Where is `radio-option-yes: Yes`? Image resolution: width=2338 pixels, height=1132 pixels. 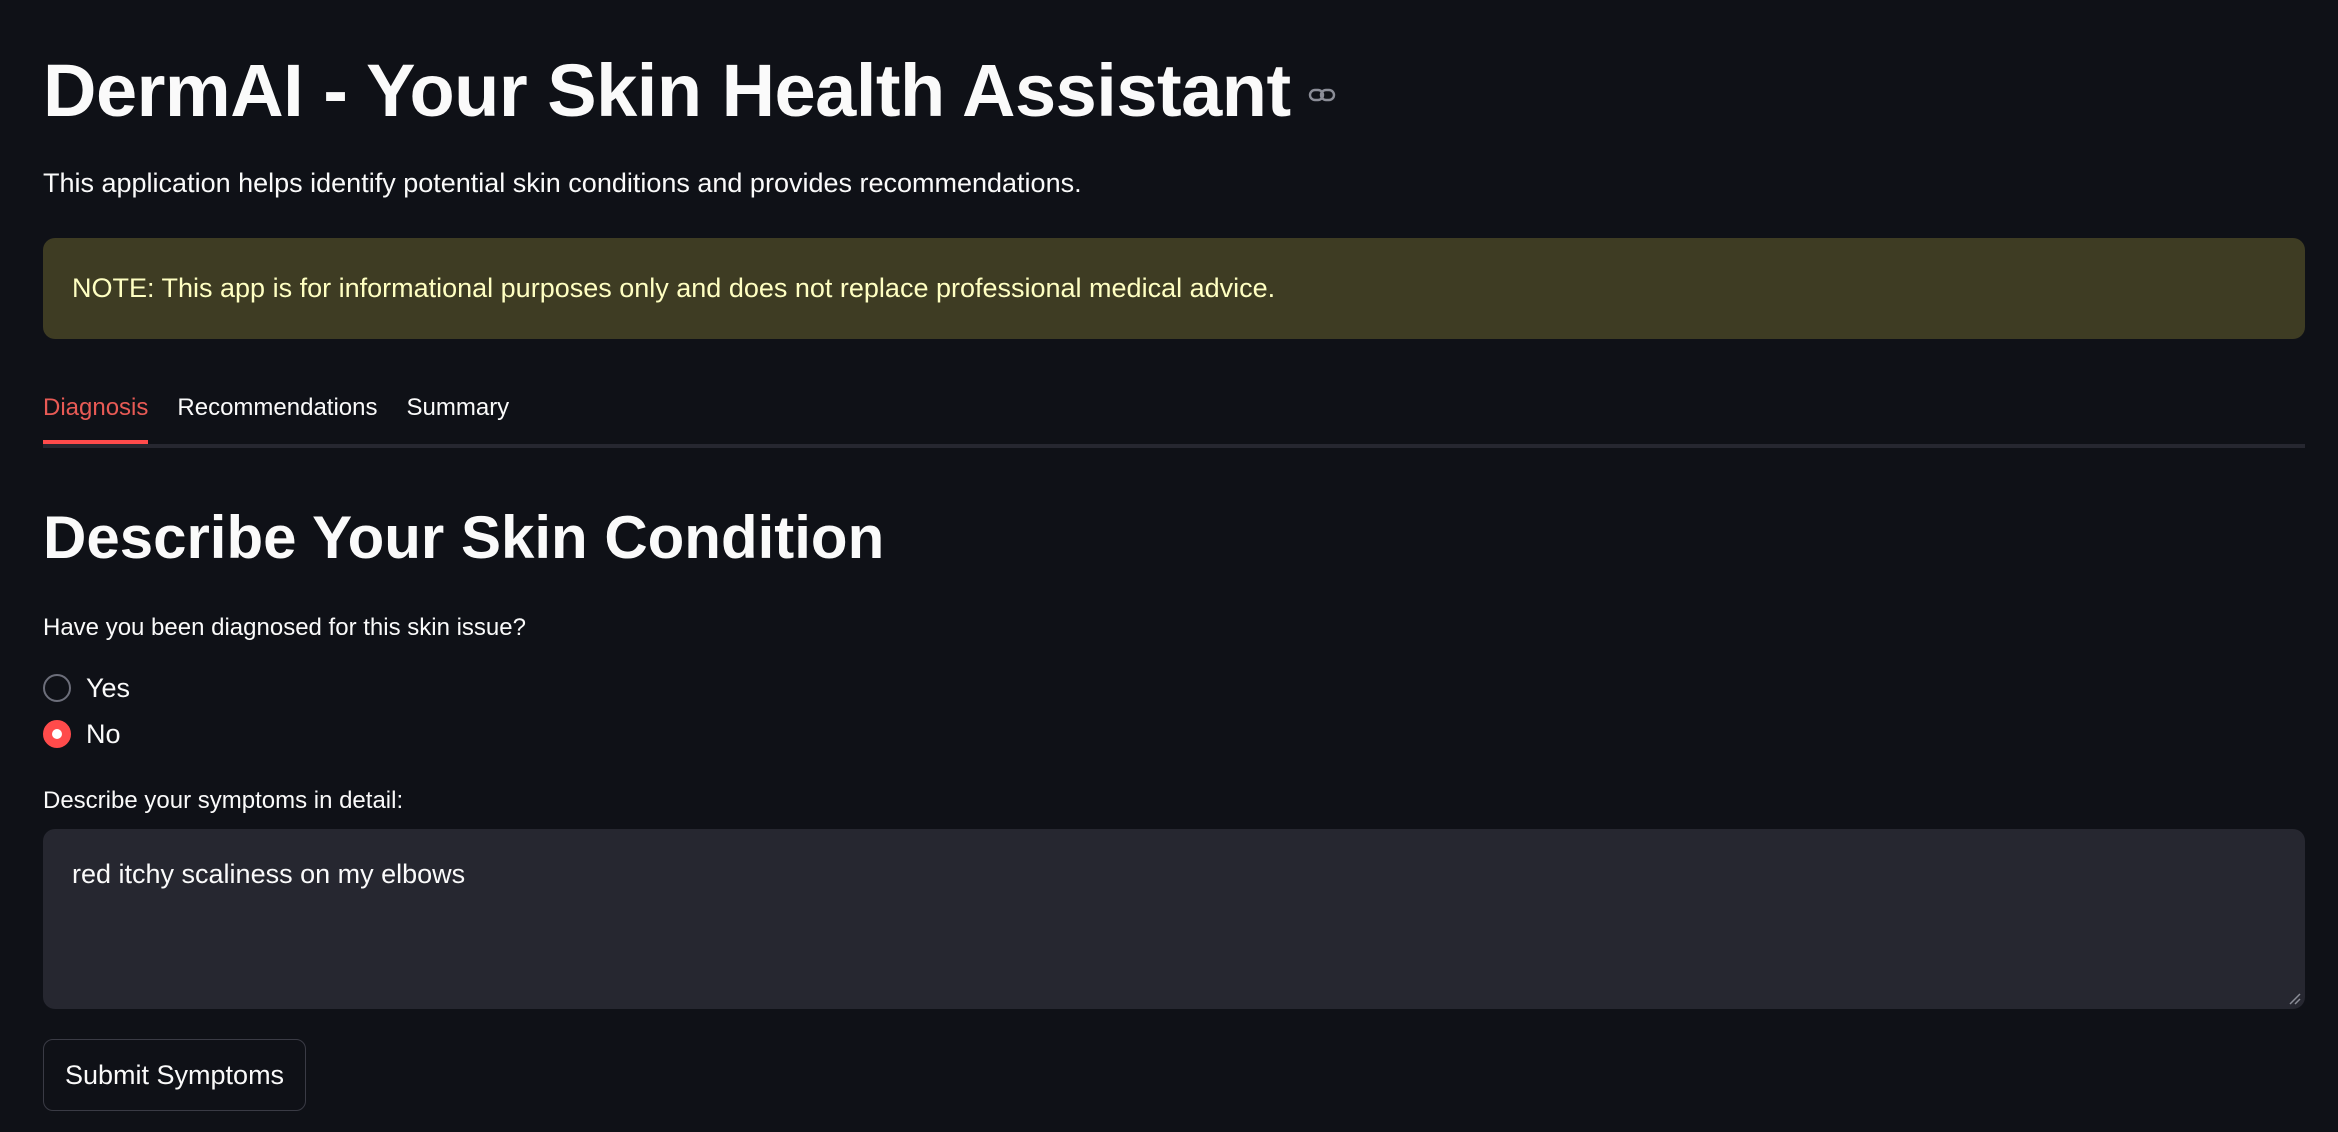
radio-option-yes: Yes is located at coordinates (86, 688).